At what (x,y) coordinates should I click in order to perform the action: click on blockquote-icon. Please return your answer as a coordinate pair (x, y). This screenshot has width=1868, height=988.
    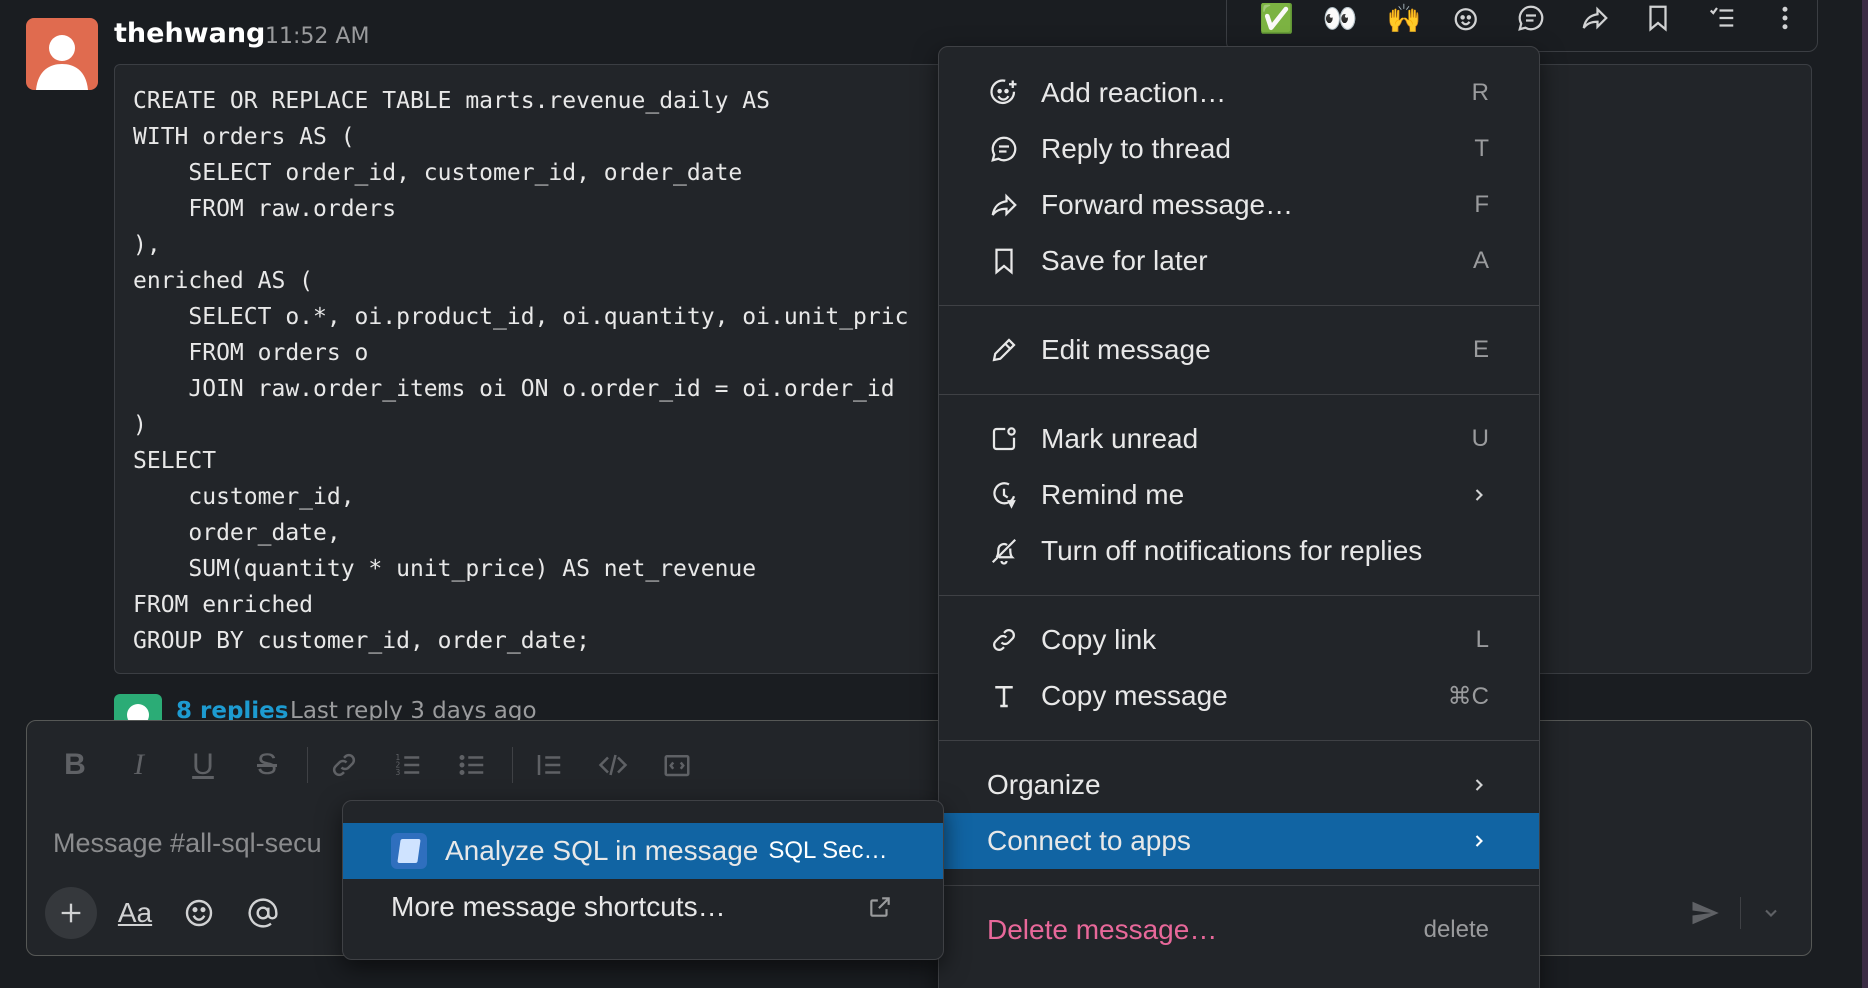
    Looking at the image, I should click on (549, 765).